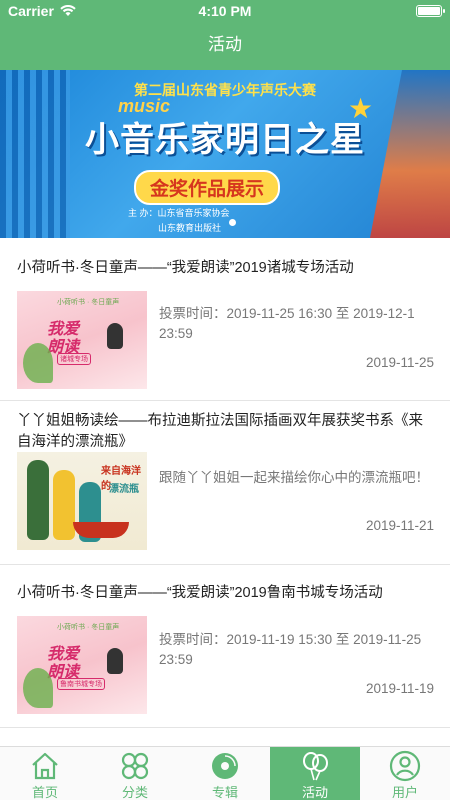 Image resolution: width=450 pixels, height=800 pixels. Describe the element at coordinates (226, 432) in the screenshot. I see `activity-title: 丫丫姐姐畅读绘——布拉迪斯拉法国际插画双年展获奖书系《来自海洋的漂流瓶》` at that location.